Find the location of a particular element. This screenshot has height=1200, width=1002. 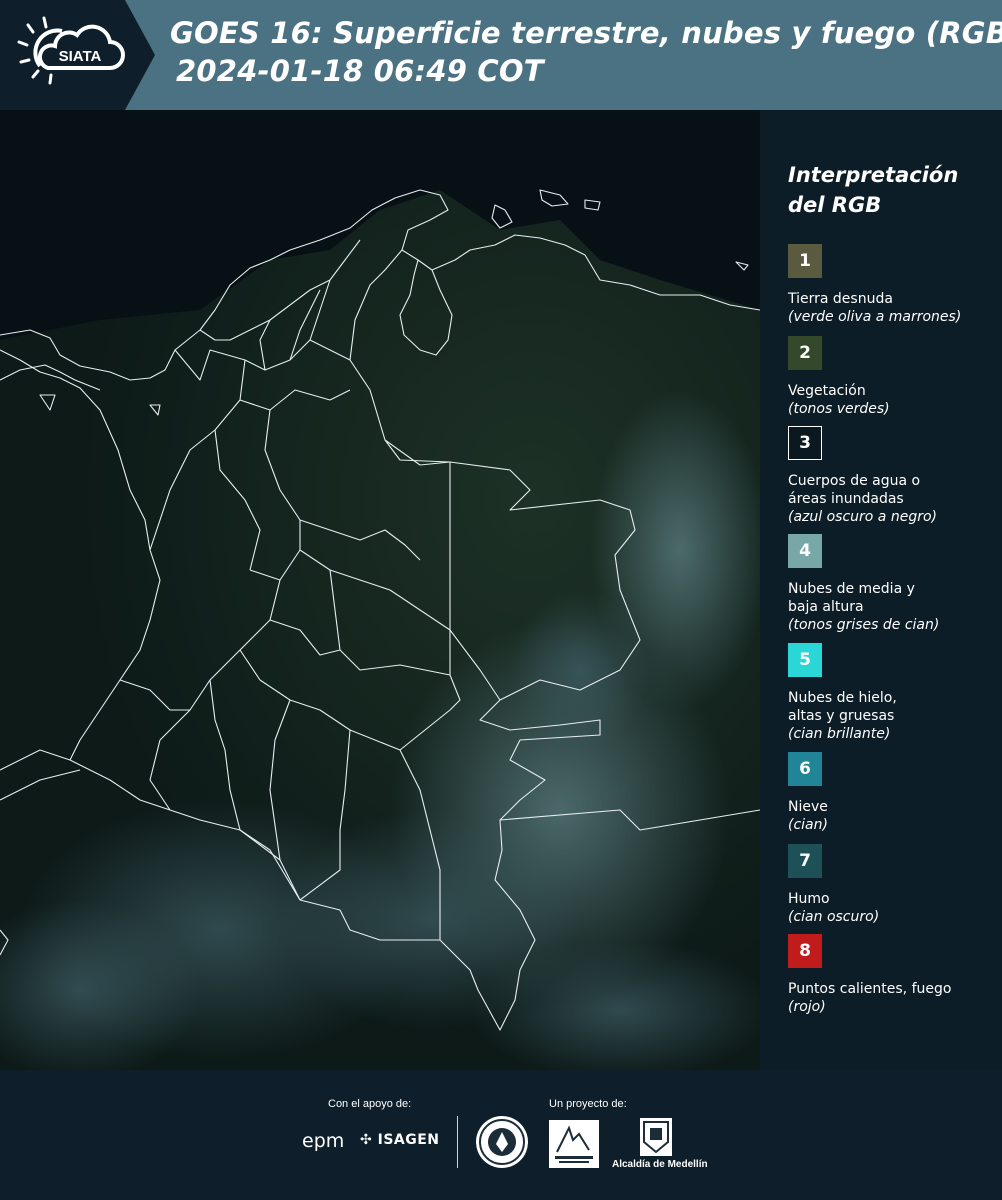

university-seal-logo is located at coordinates (502, 1142).